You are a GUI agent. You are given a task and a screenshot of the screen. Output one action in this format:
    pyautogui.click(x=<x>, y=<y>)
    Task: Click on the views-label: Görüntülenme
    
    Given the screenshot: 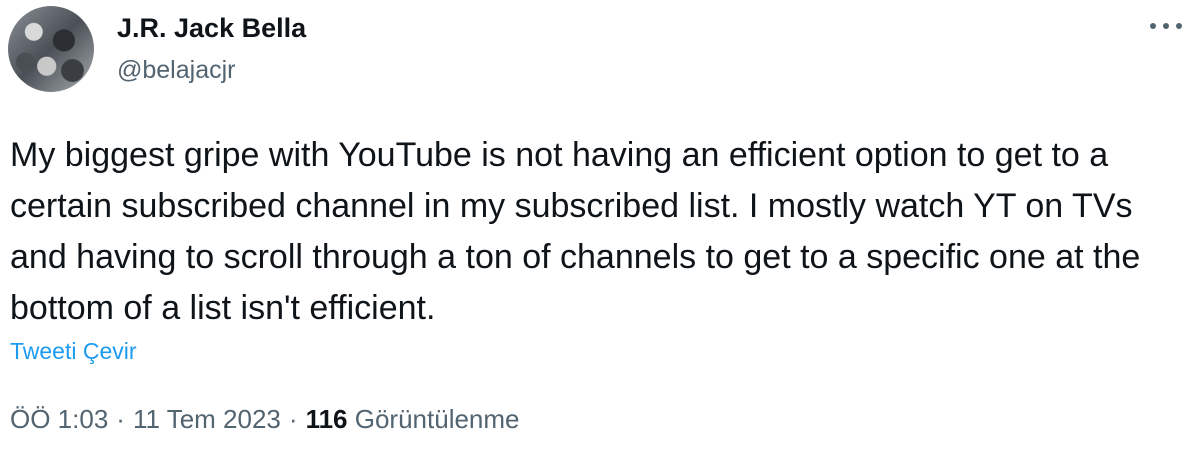 What is the action you would take?
    pyautogui.click(x=437, y=419)
    